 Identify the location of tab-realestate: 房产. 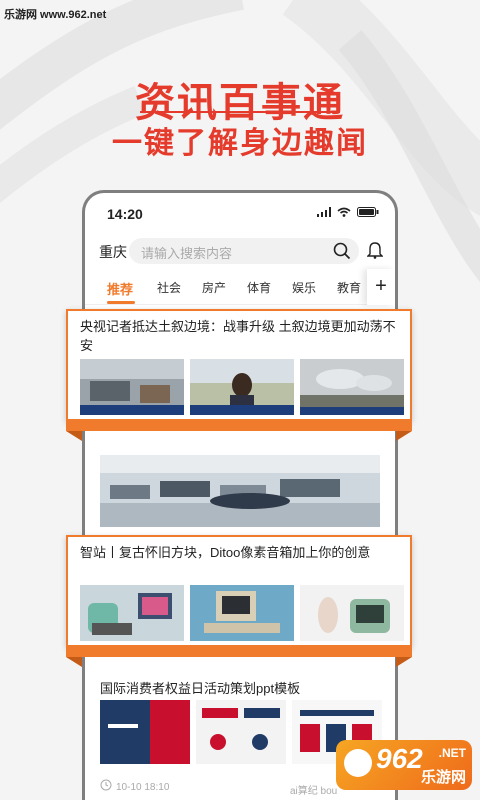
(214, 287).